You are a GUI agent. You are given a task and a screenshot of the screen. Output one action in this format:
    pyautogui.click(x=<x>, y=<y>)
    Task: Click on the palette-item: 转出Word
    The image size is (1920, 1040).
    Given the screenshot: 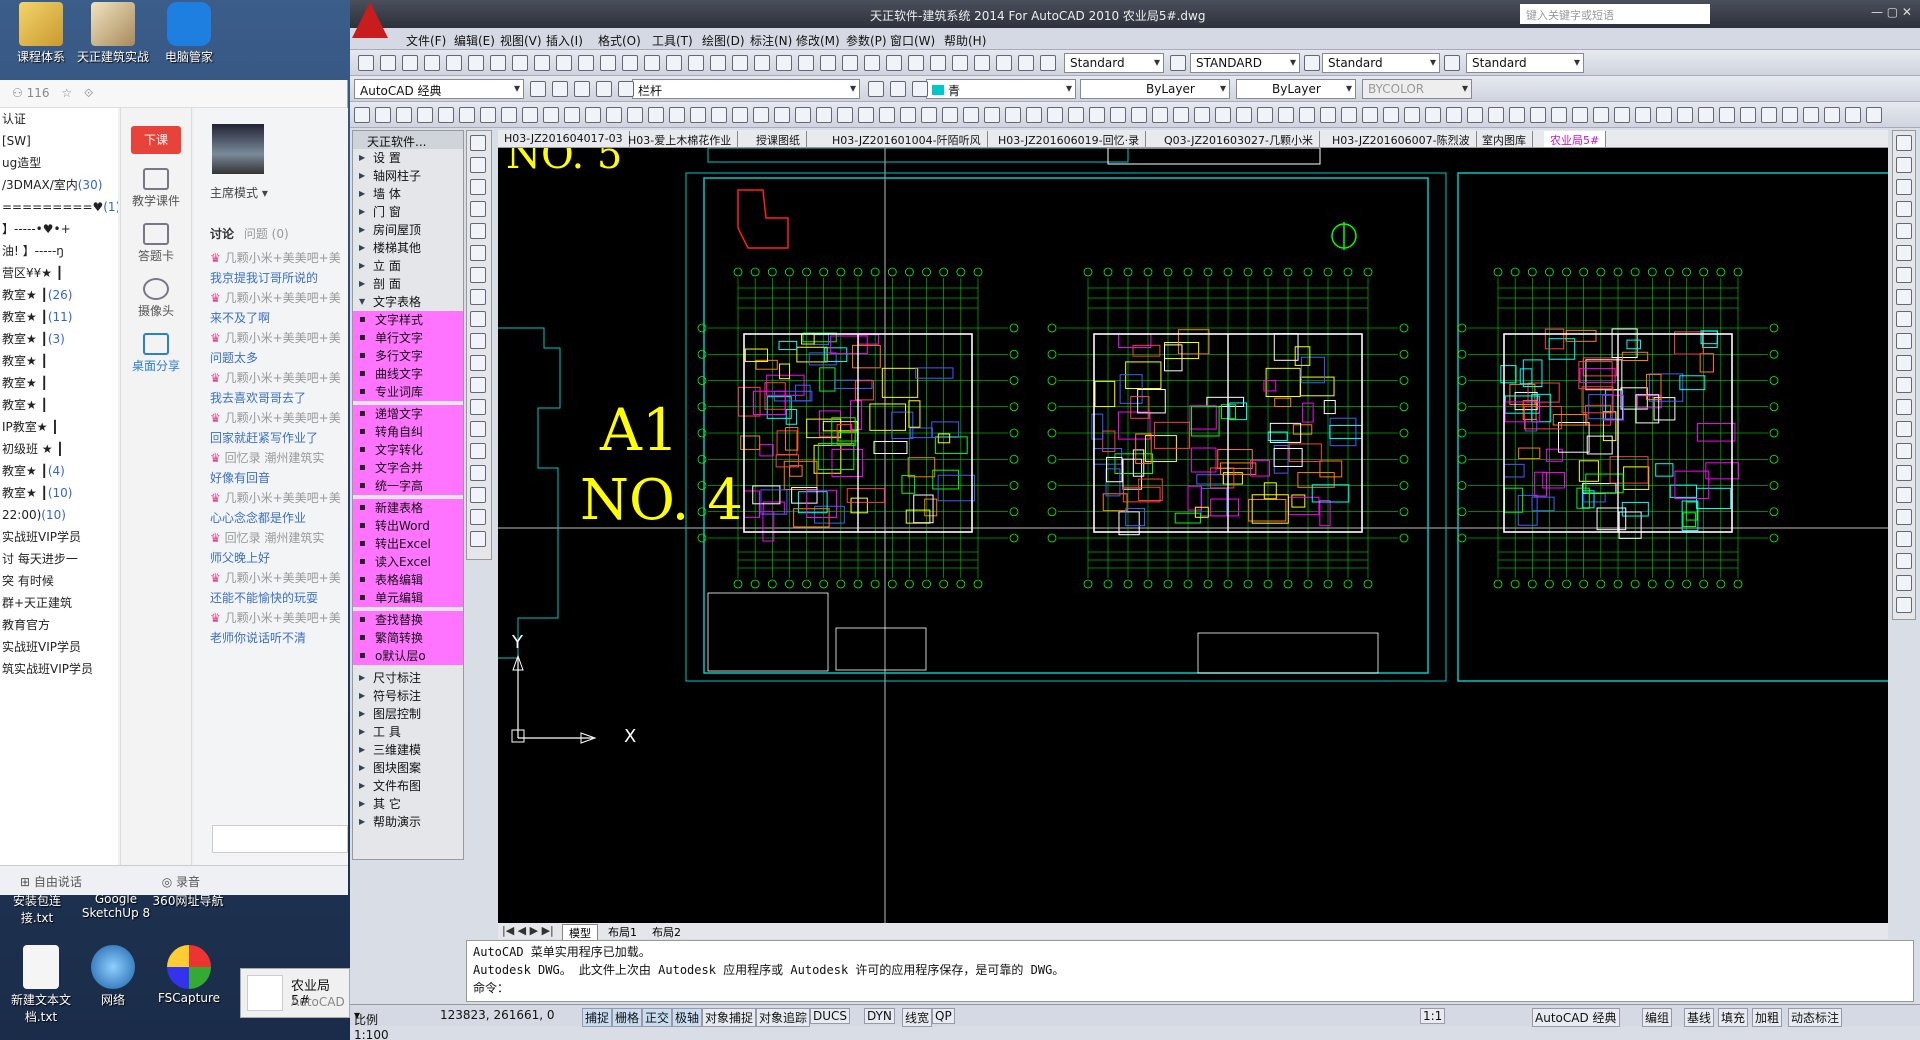 What is the action you would take?
    pyautogui.click(x=408, y=526)
    